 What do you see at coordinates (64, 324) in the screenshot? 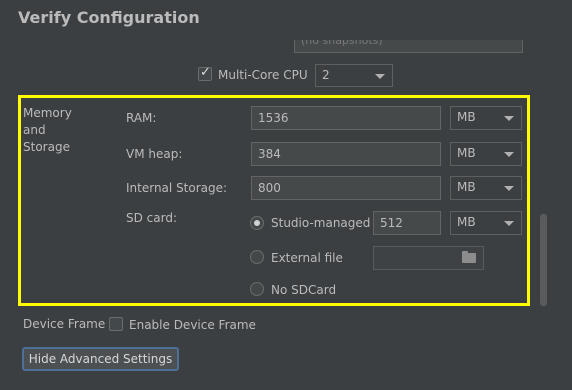
I see `device-frame-label: Device Frame` at bounding box center [64, 324].